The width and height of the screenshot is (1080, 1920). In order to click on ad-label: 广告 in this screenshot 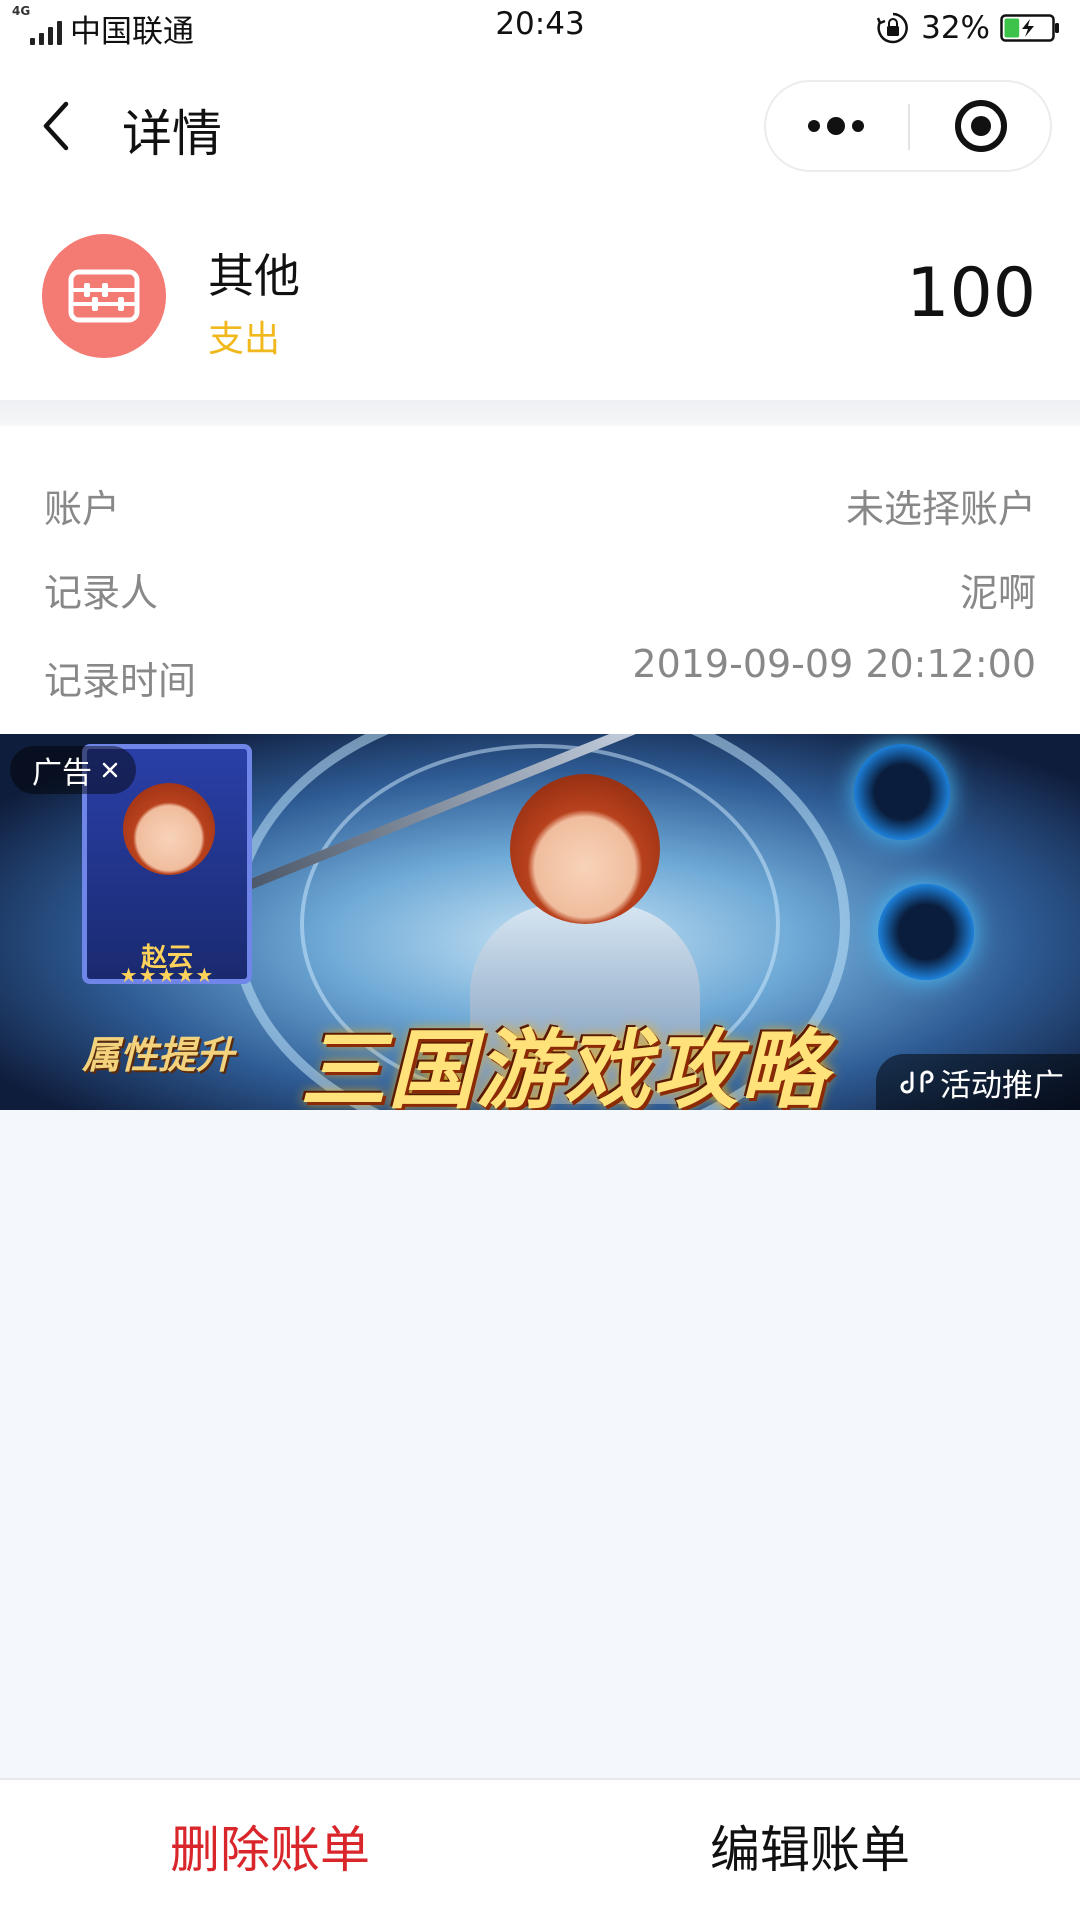, I will do `click(73, 770)`.